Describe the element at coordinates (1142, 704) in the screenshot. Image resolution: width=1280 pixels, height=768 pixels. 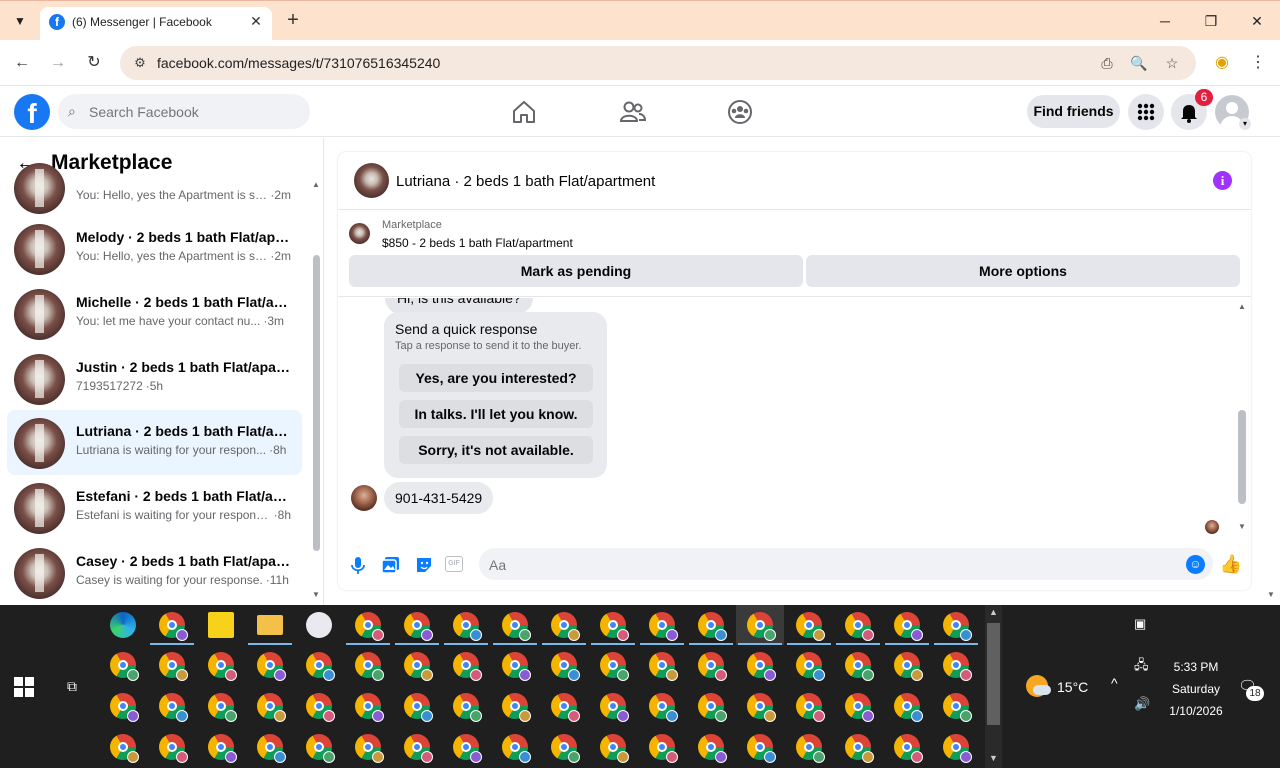
I see `volume-icon: 🔊` at that location.